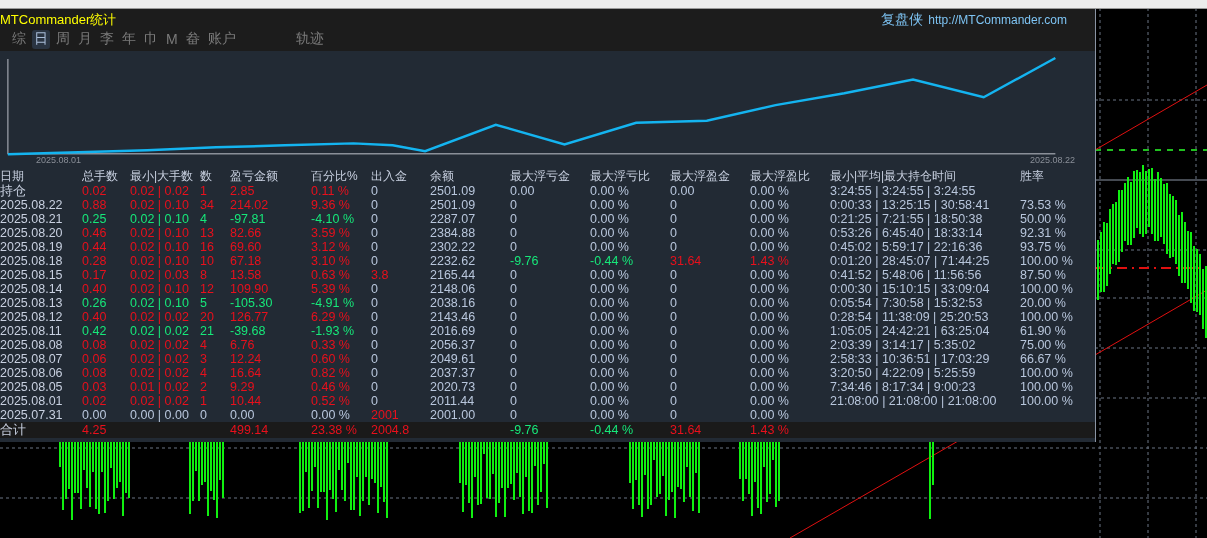 Image resolution: width=1207 pixels, height=538 pixels. Describe the element at coordinates (172, 39) in the screenshot. I see `tab: M` at that location.